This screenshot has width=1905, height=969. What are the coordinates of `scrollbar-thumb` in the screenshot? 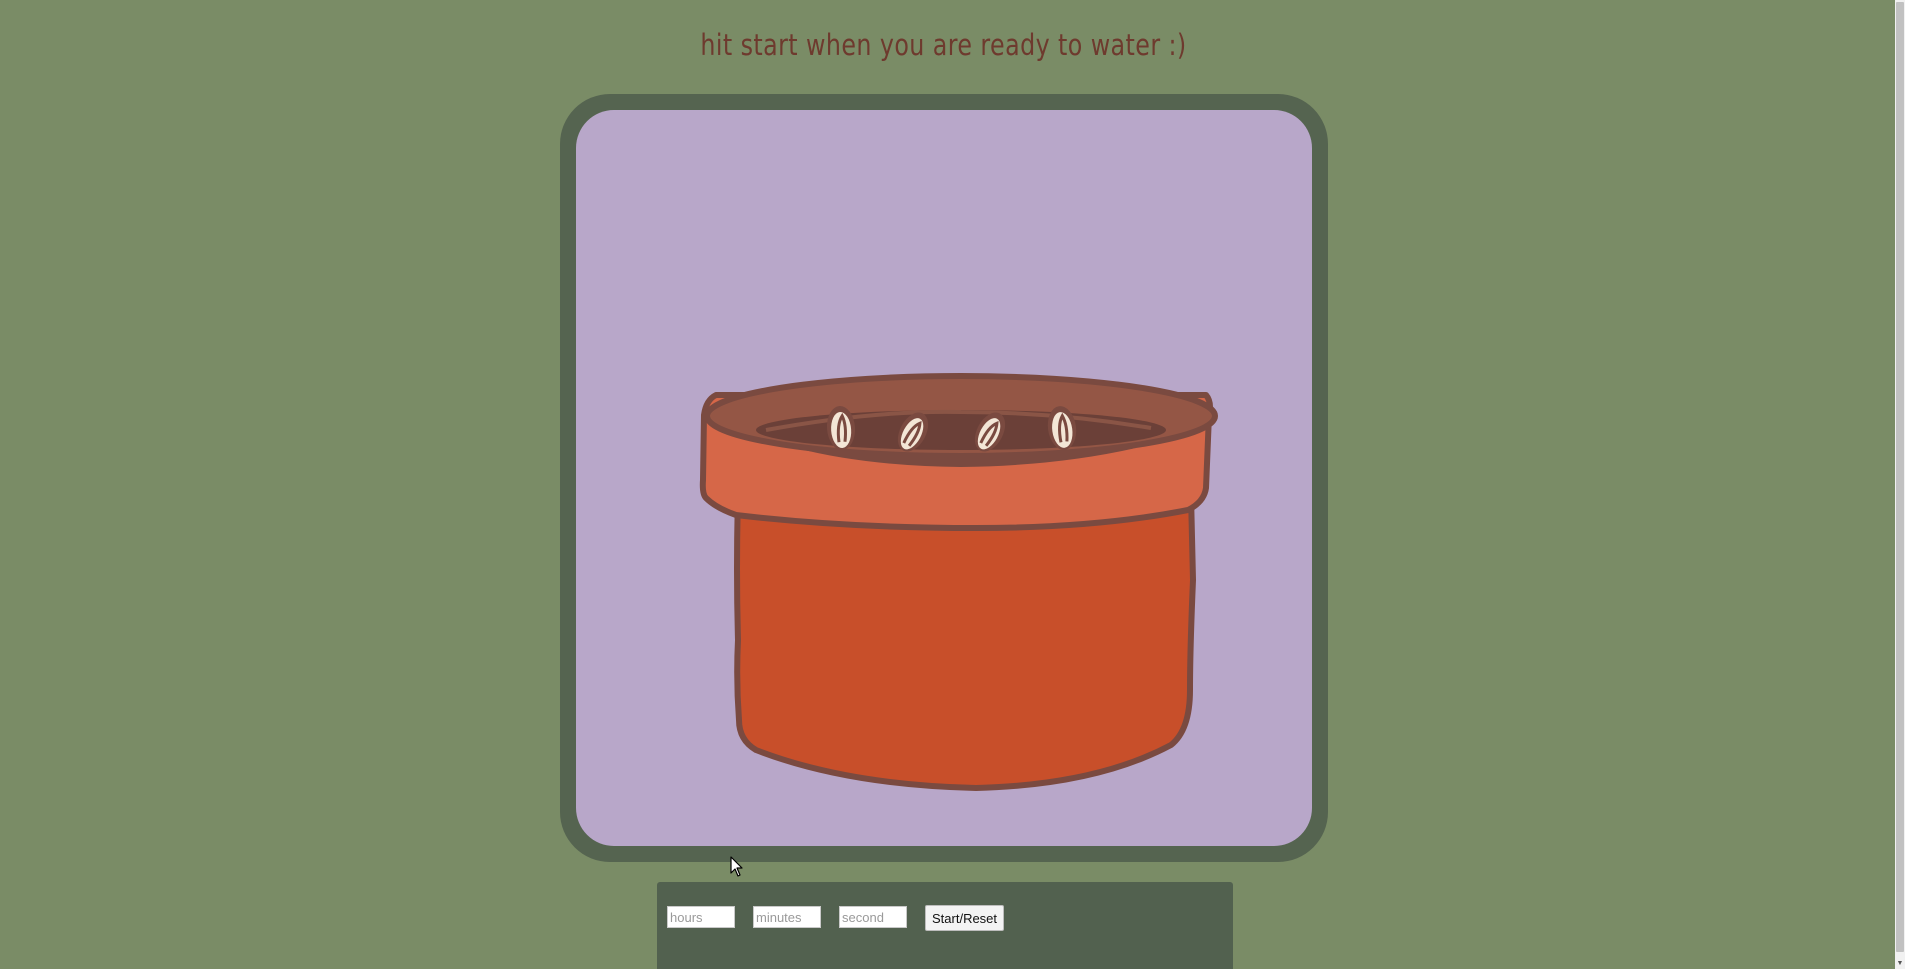 It's located at (1900, 477).